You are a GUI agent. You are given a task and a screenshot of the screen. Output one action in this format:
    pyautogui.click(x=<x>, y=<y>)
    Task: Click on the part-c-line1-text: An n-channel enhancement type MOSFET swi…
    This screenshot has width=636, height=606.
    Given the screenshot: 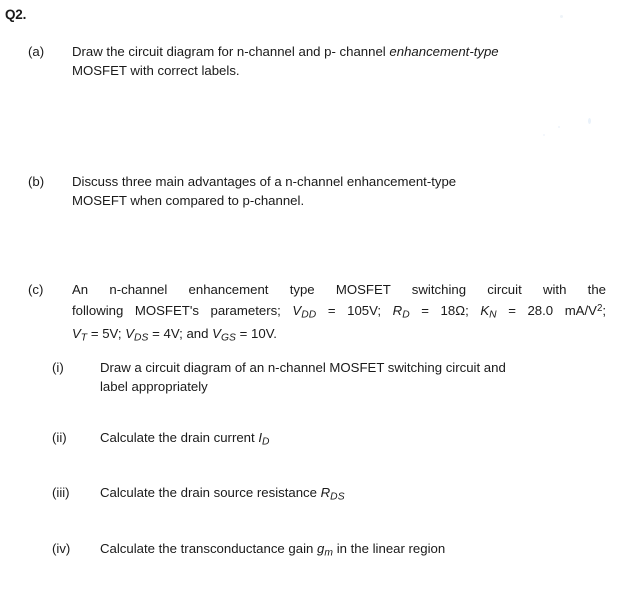 What is the action you would take?
    pyautogui.click(x=339, y=289)
    